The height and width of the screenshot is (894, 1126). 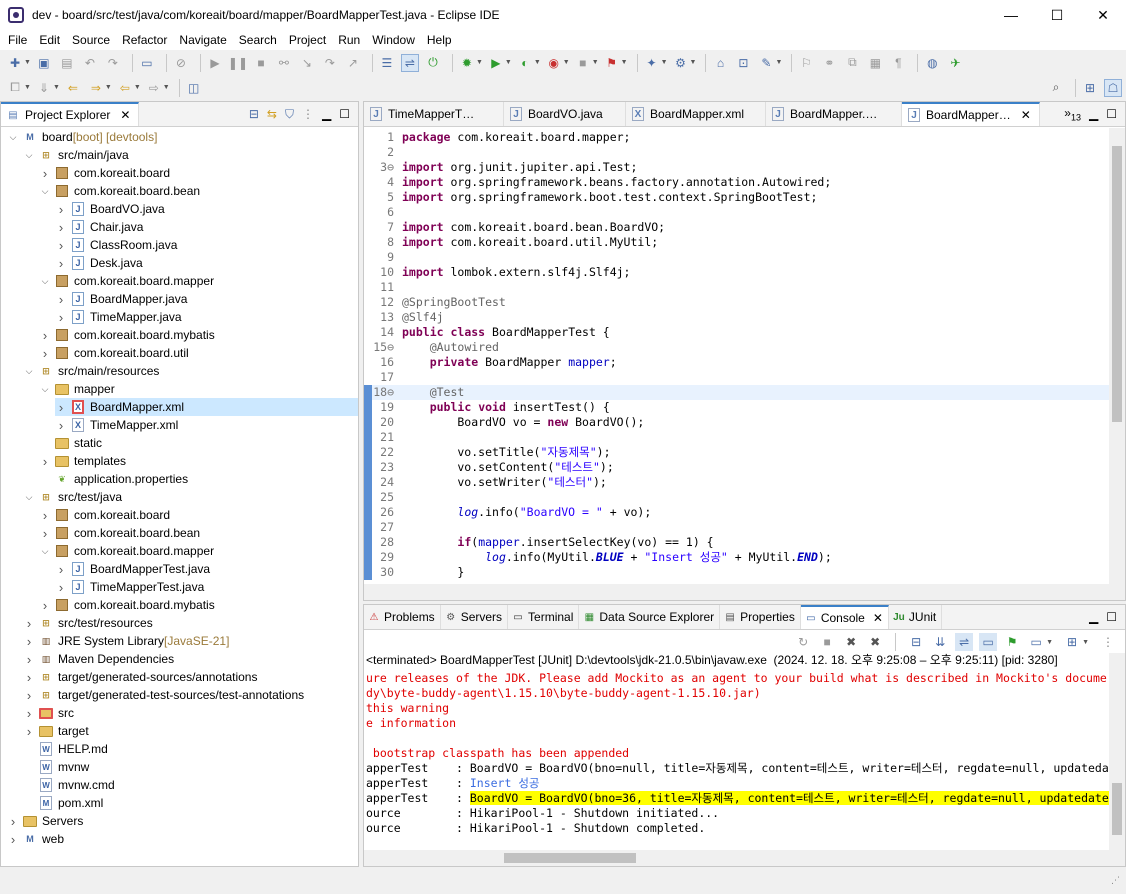 I want to click on tree-item: › ⊞ src/test/resources, so click(x=88, y=623).